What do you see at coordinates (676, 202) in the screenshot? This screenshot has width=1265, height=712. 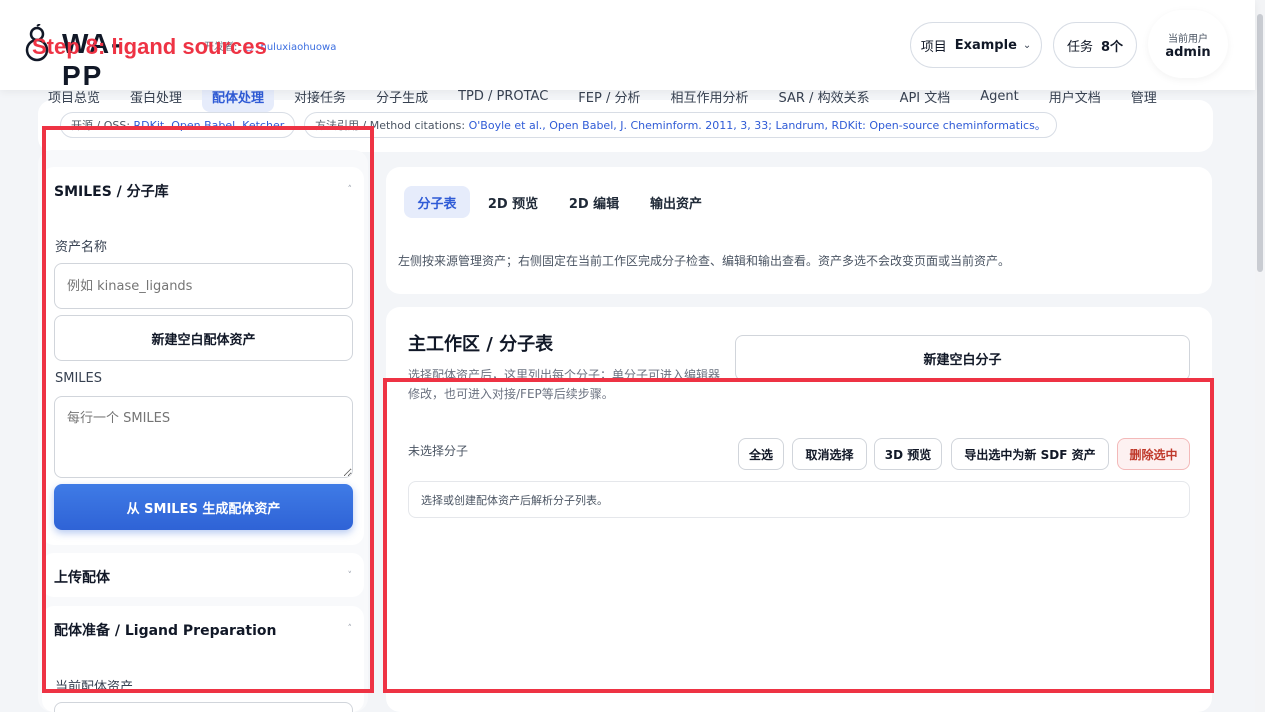 I see `tab-output-assets: 输出资产` at bounding box center [676, 202].